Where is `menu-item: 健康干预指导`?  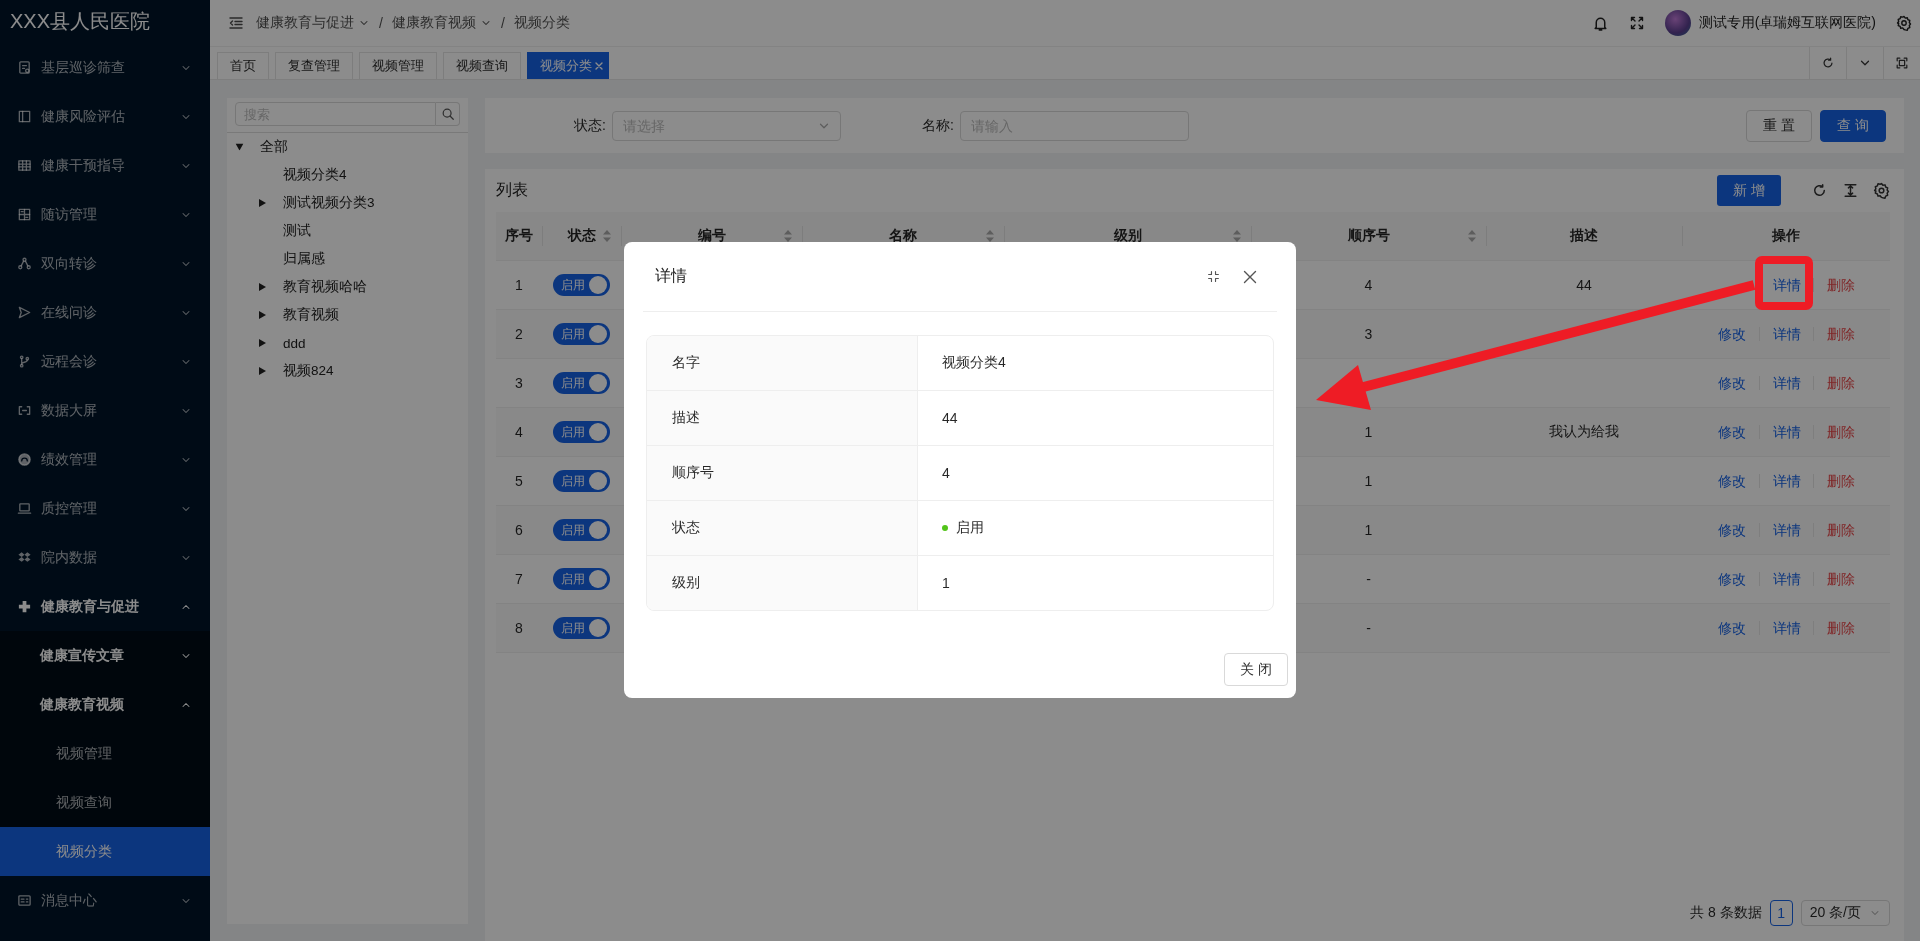
menu-item: 健康干预指导 is located at coordinates (105, 165).